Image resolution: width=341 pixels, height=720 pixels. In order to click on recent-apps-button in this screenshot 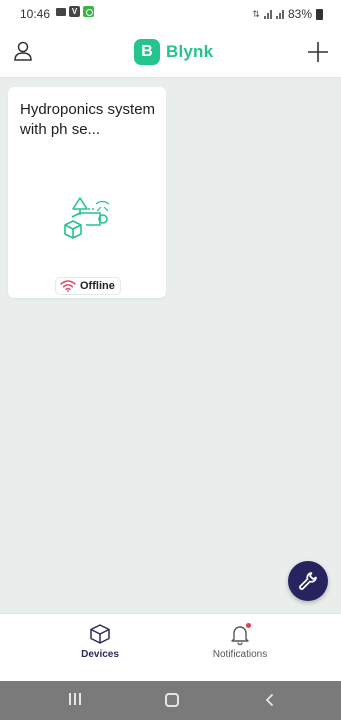, I will do `click(75, 699)`.